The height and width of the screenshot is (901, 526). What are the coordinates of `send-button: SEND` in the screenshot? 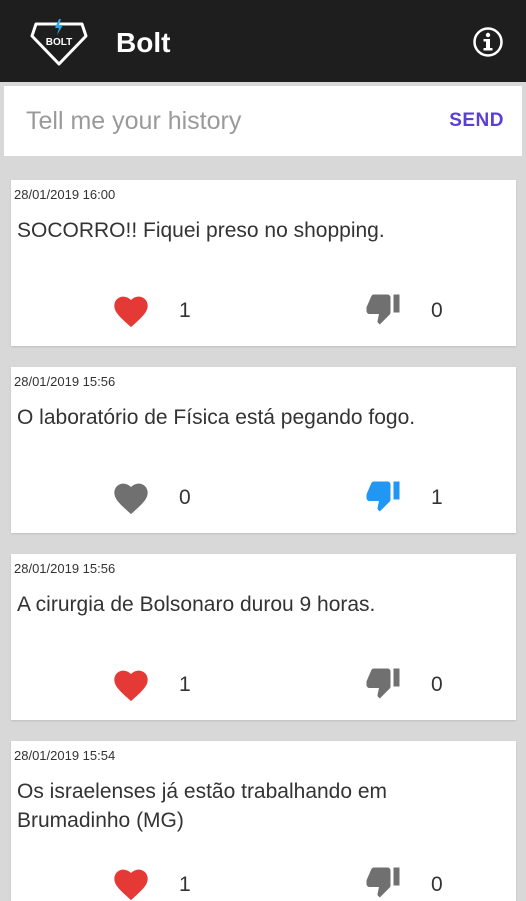 It's located at (476, 121).